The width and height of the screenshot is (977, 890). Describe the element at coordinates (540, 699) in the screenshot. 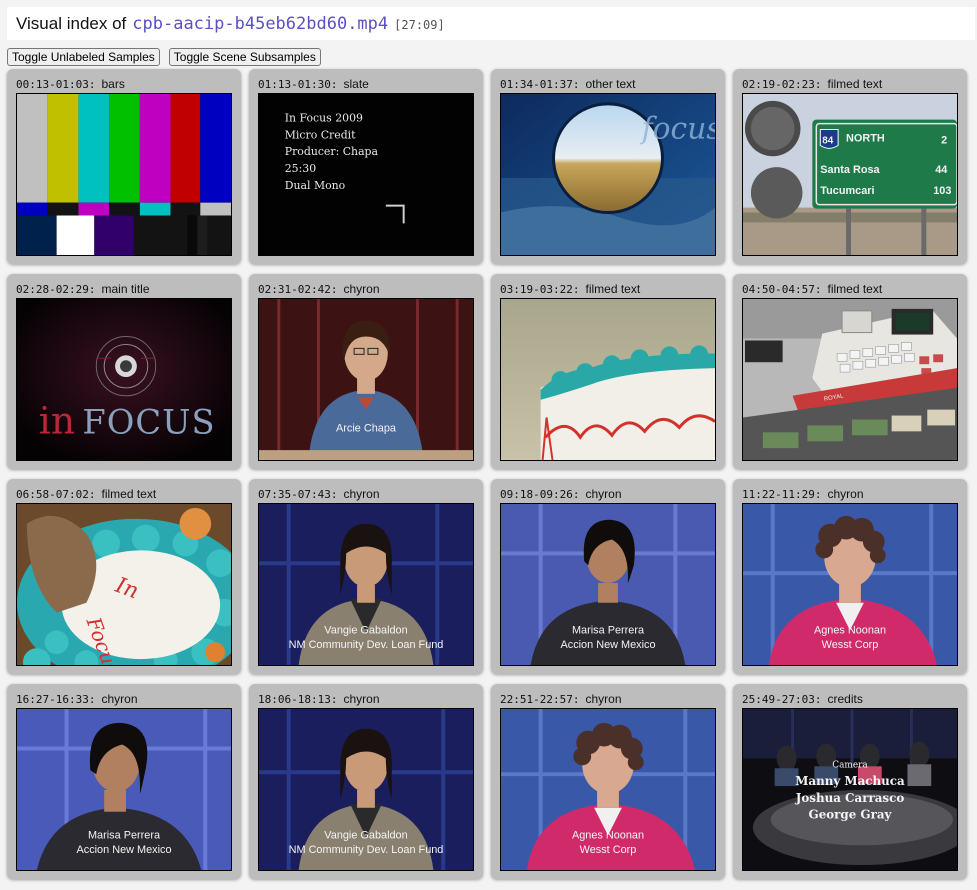

I see `sample-time: 22:51-22:57:` at that location.